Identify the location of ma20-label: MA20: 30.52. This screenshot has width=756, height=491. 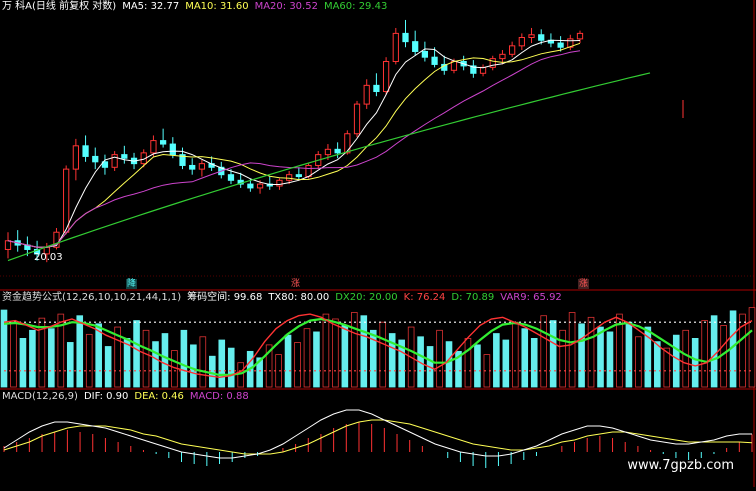
(286, 6).